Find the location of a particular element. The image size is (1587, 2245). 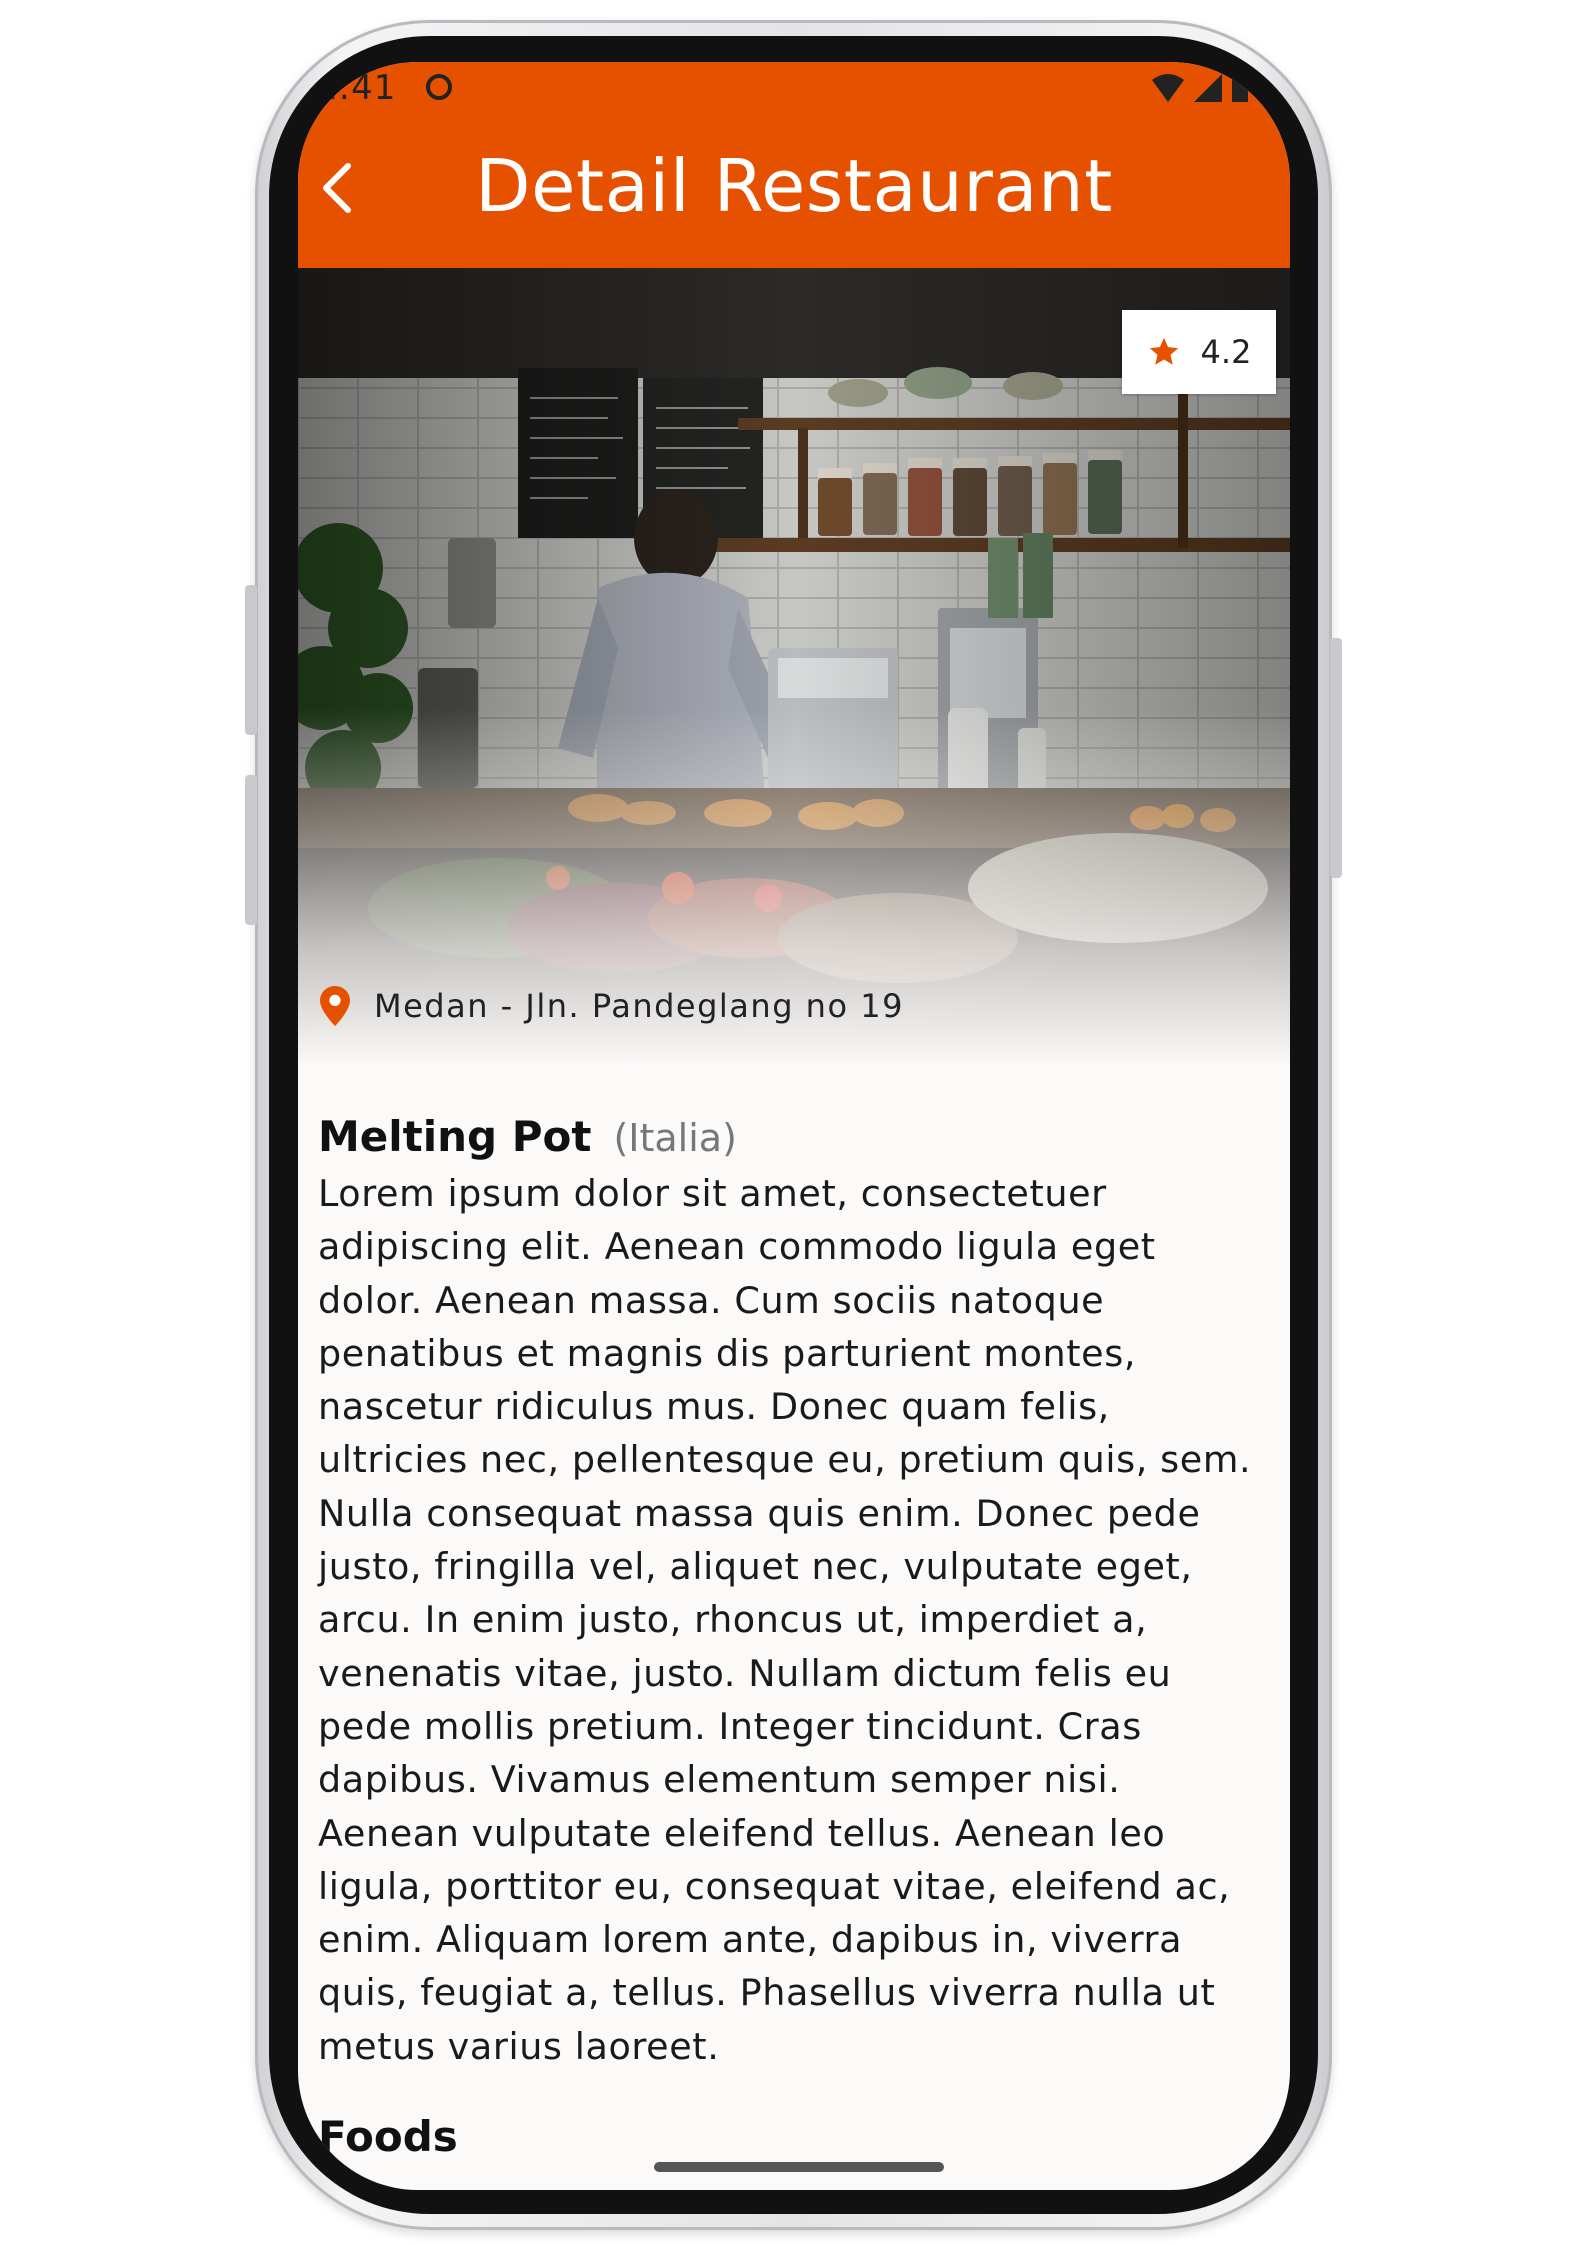

restaurant-city: (Italia) is located at coordinates (675, 1138).